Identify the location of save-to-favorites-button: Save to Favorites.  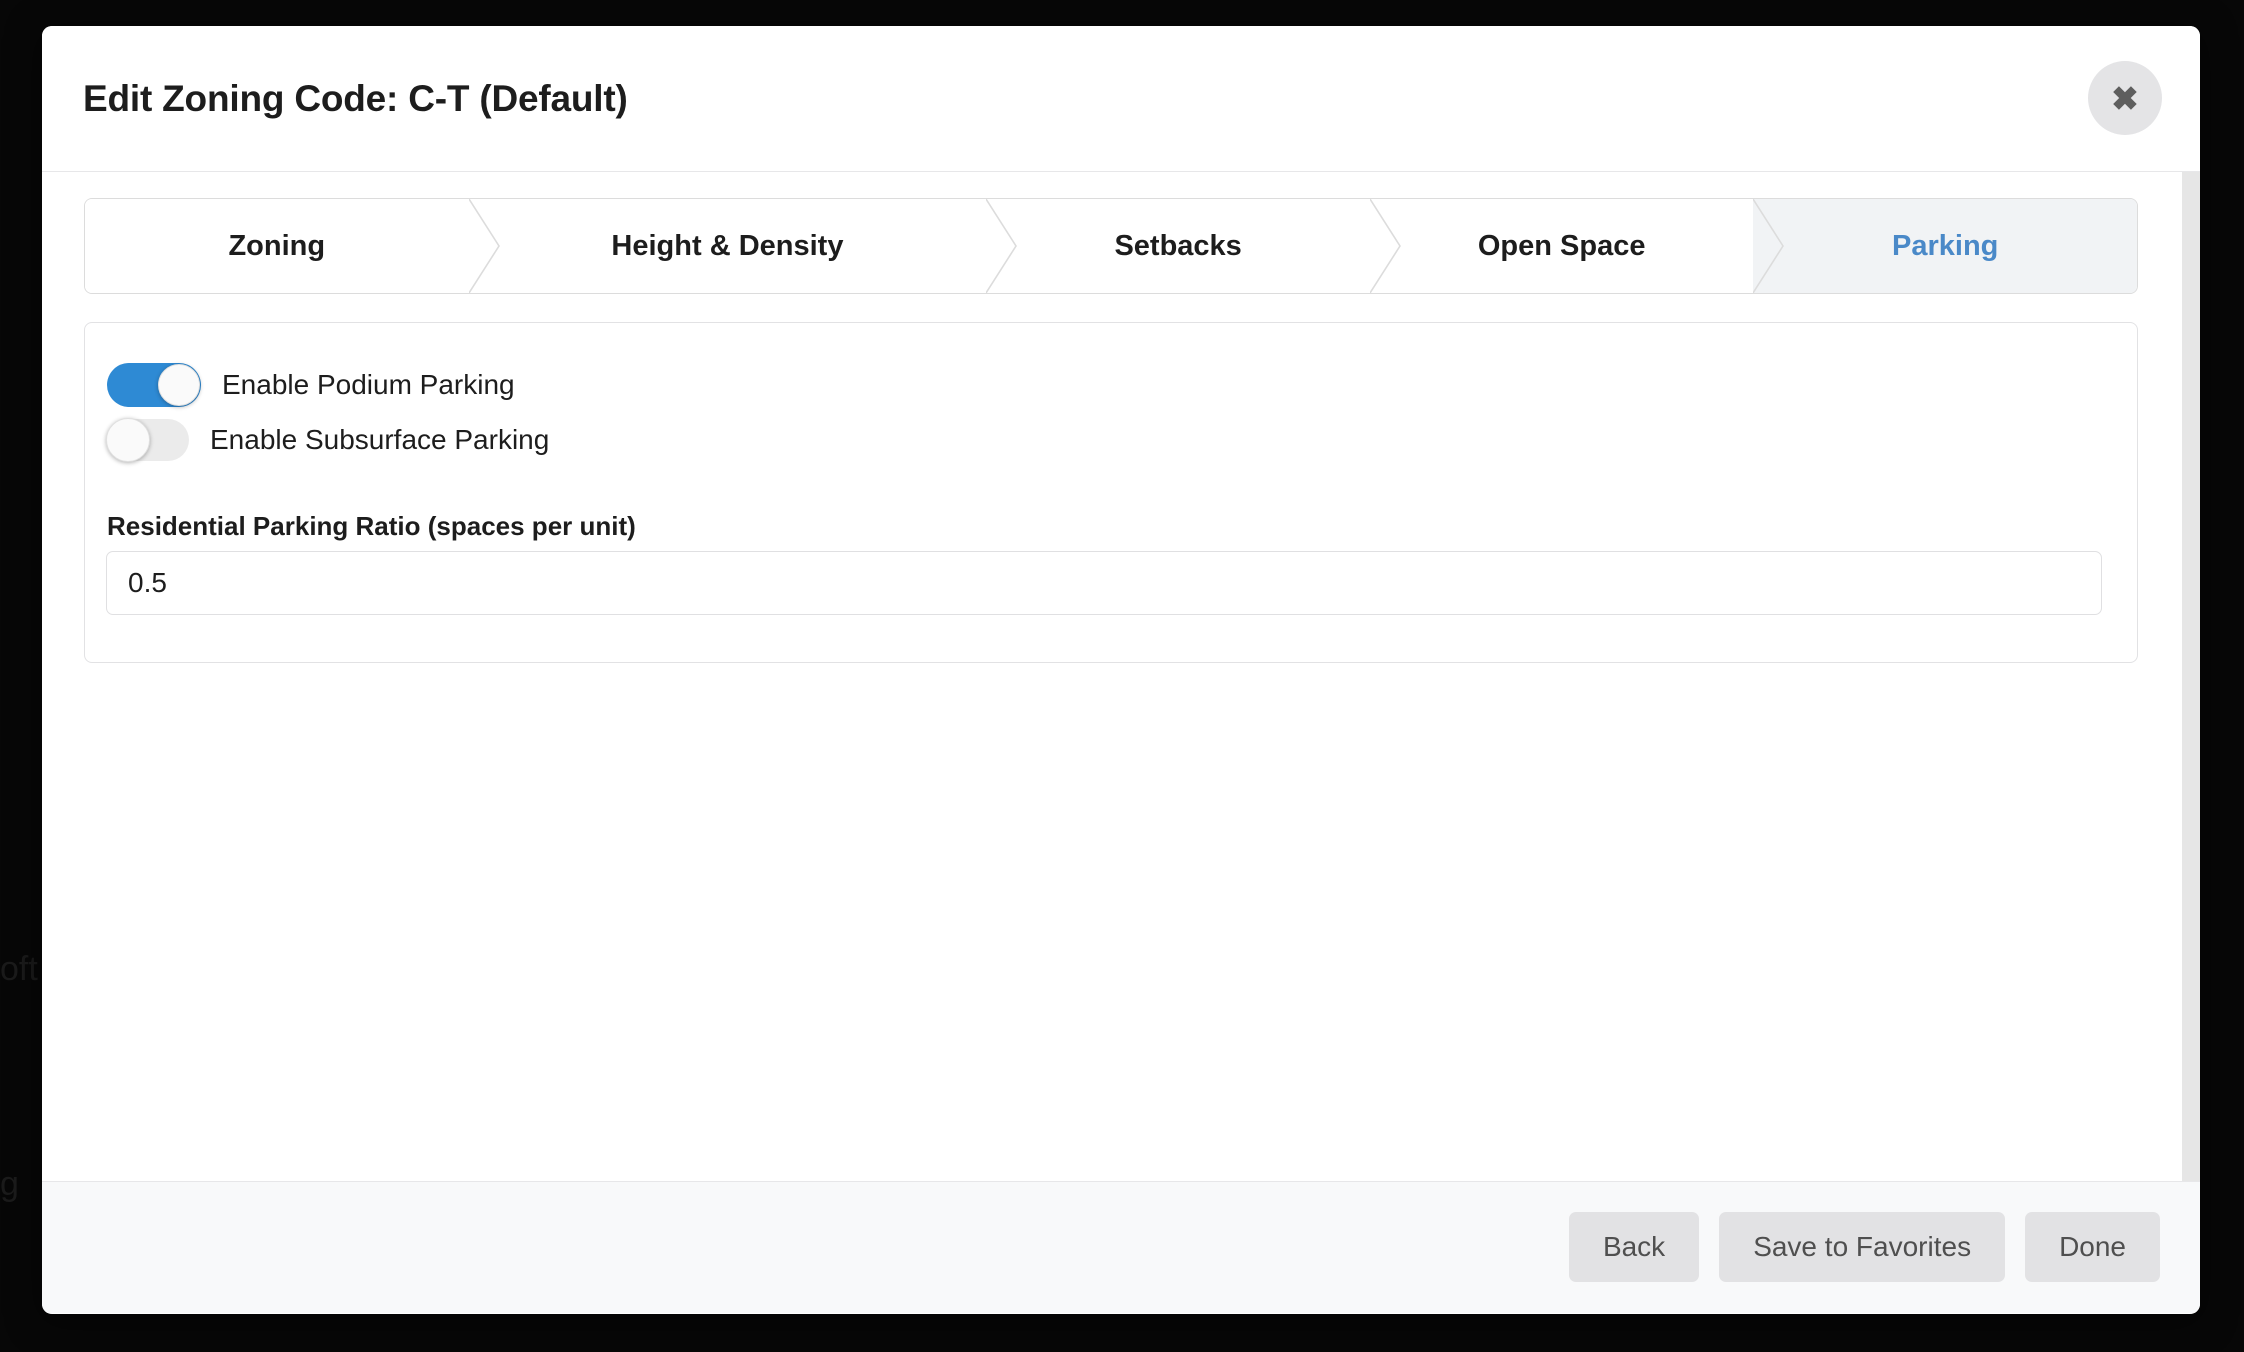
(1862, 1247).